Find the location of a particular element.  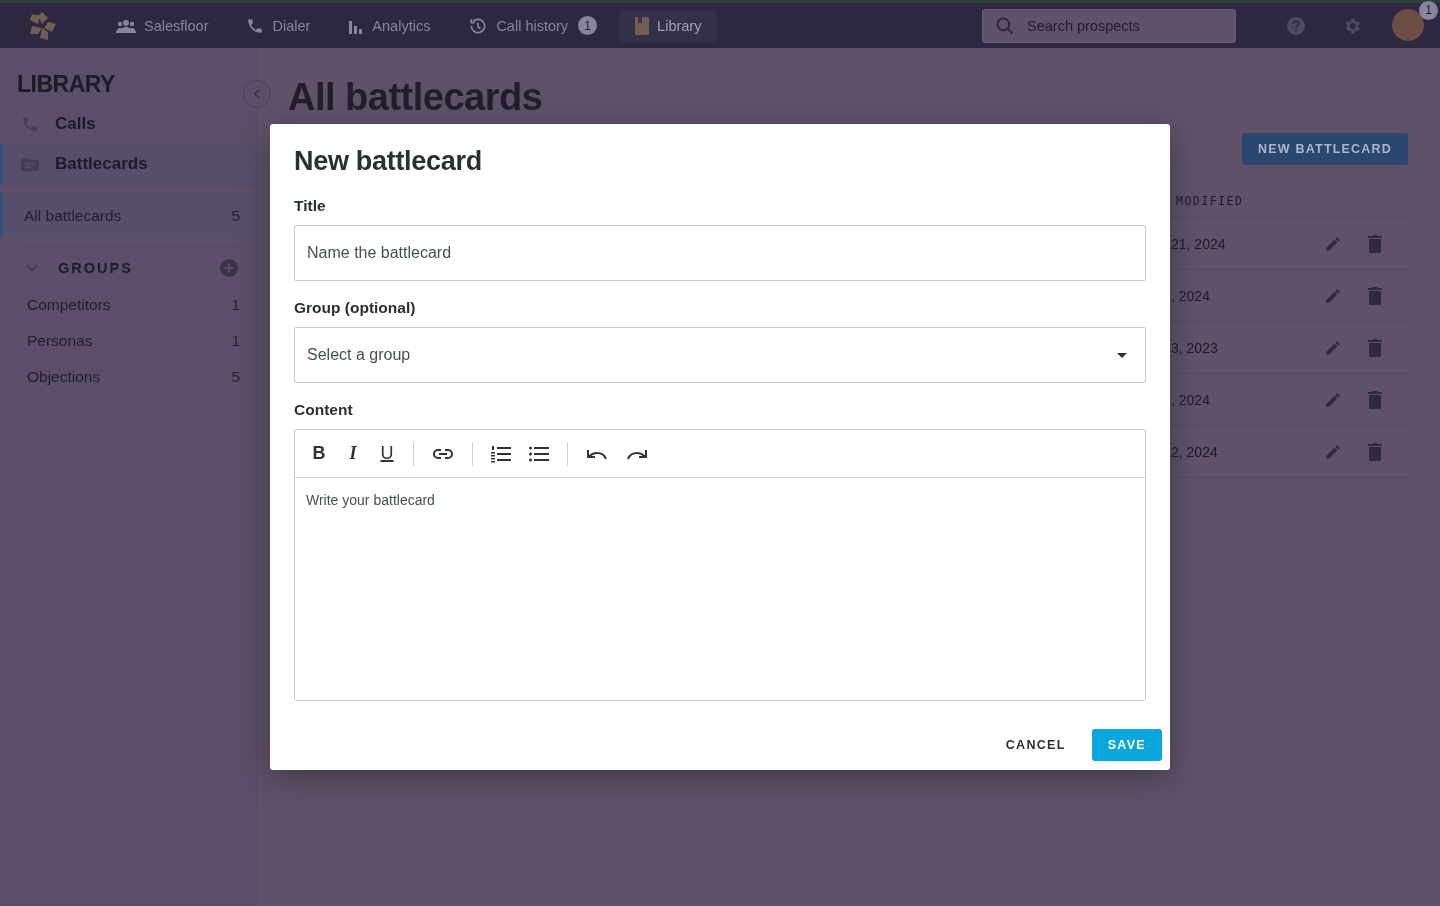

sidebar-item: Competitors 1 is located at coordinates (128, 305).